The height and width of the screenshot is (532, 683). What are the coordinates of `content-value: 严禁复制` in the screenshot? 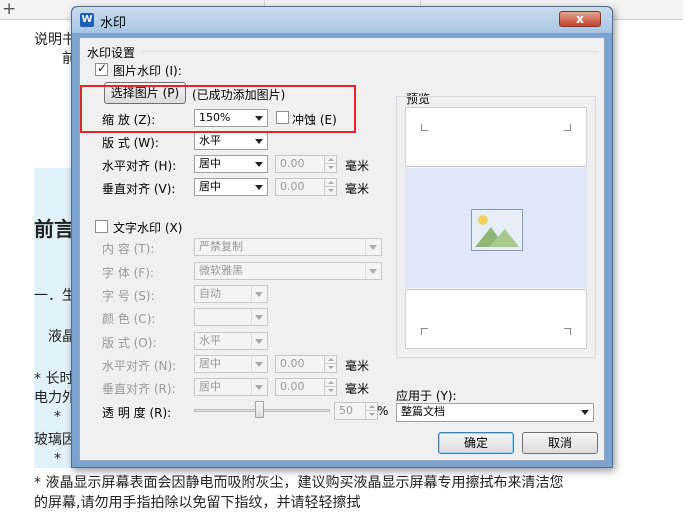 It's located at (221, 246).